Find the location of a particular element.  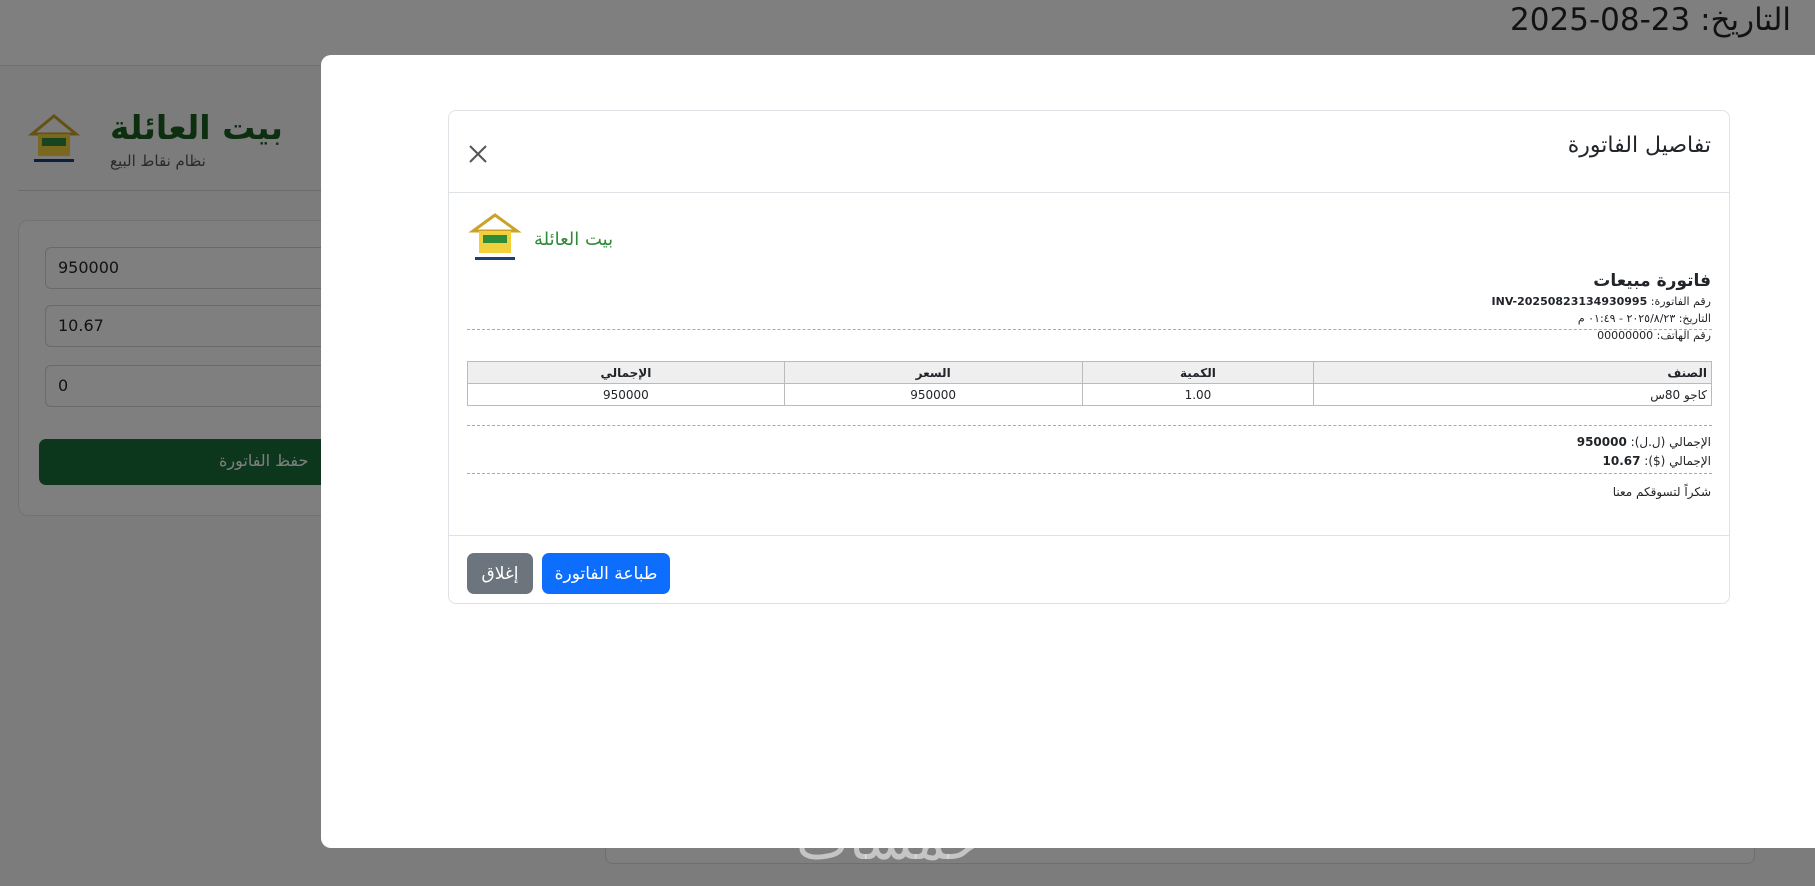

invoice-number-line: رقم الفاتورة: INV-20250823134930995 is located at coordinates (1501, 301).